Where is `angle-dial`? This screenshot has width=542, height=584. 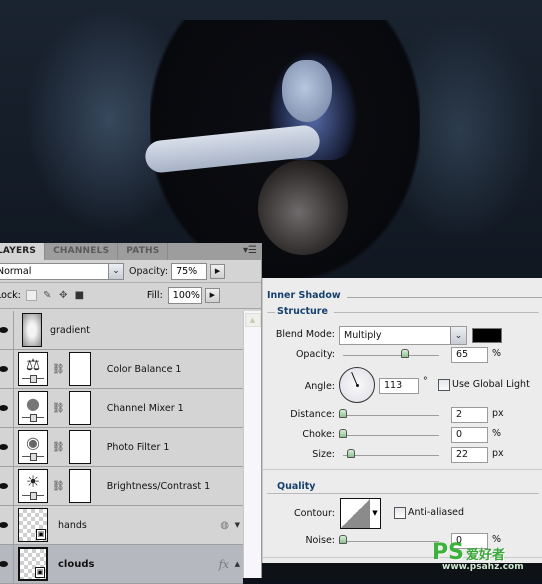 angle-dial is located at coordinates (357, 385).